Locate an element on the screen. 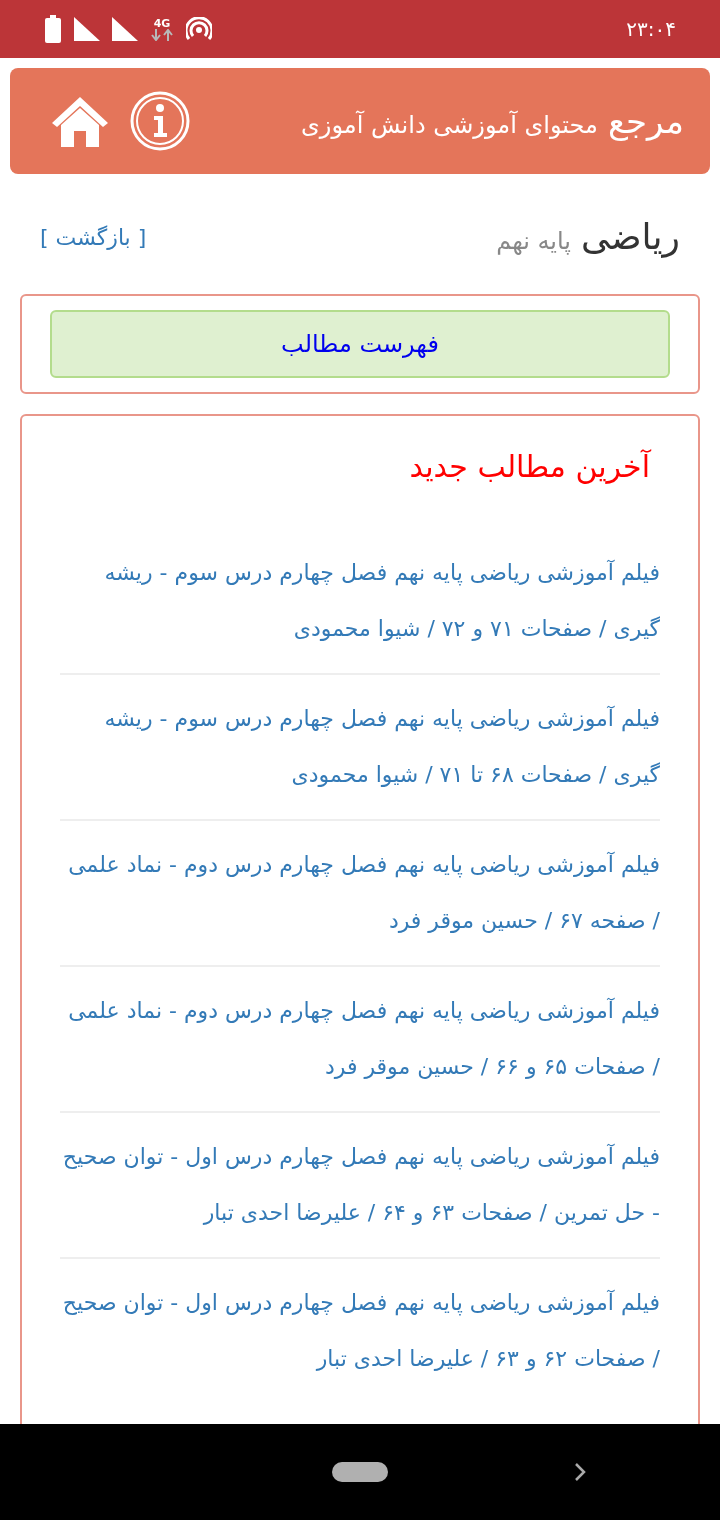 The height and width of the screenshot is (1520, 720). article-link: فیلم آموزشی ریاضی پایه نهم فصل چهارم درس اول - توان صحیح - حل تمرین / صفحات ۶۳ و ۶۴ / علیرضا احدی تبار is located at coordinates (360, 1185).